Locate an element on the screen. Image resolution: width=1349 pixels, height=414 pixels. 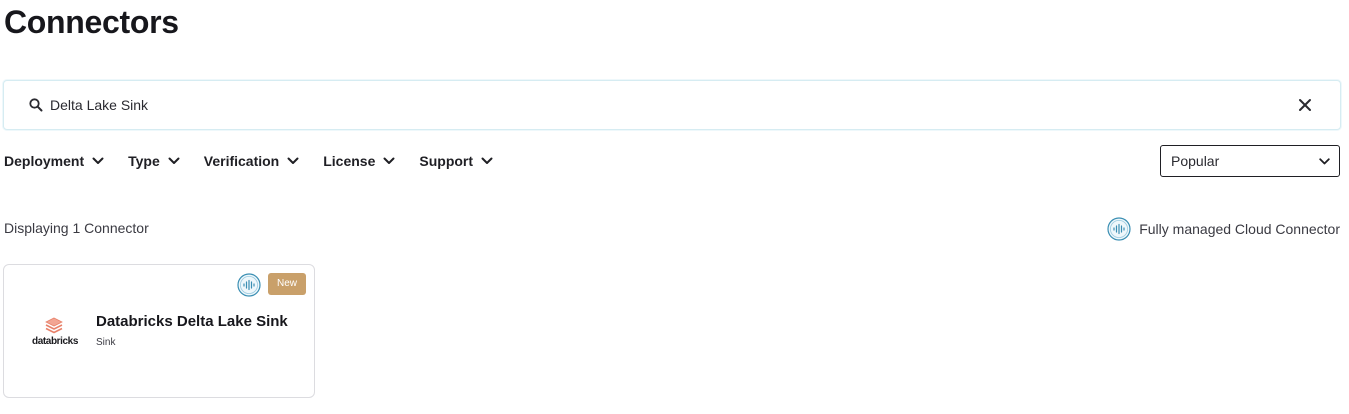
search-icon is located at coordinates (36, 105).